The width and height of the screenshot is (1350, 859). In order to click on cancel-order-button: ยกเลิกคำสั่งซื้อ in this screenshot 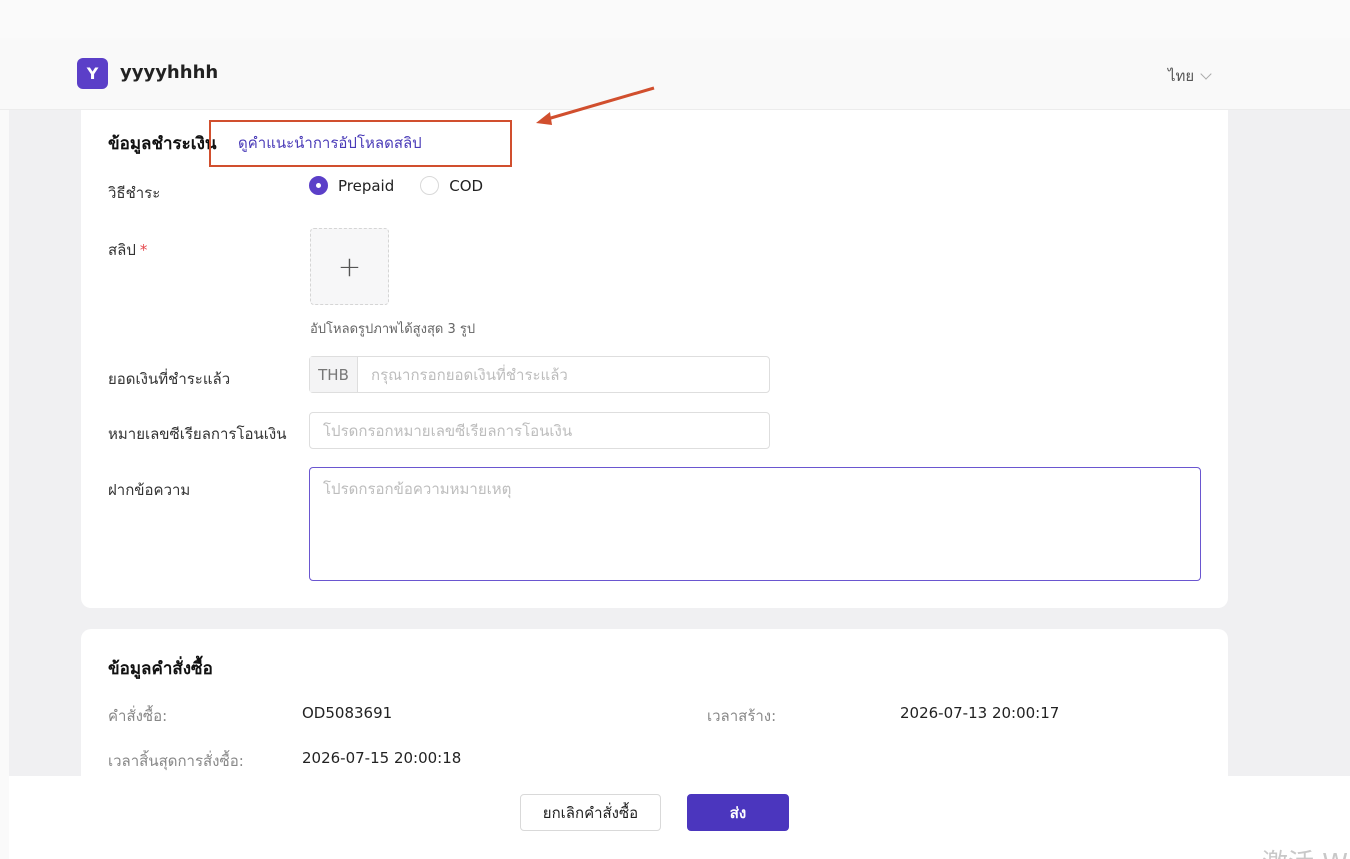, I will do `click(590, 812)`.